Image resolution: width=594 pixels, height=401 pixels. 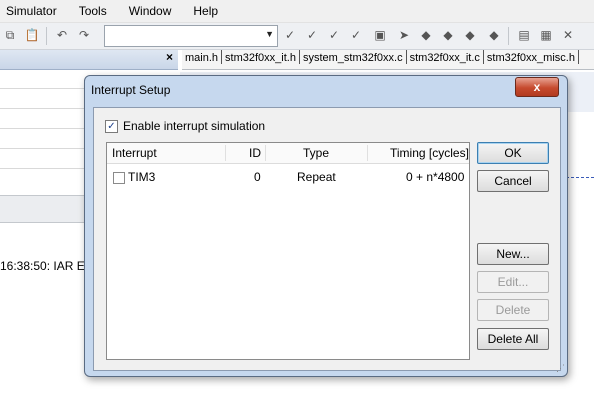 What do you see at coordinates (42, 209) in the screenshot?
I see `workspace-tabs-strip` at bounding box center [42, 209].